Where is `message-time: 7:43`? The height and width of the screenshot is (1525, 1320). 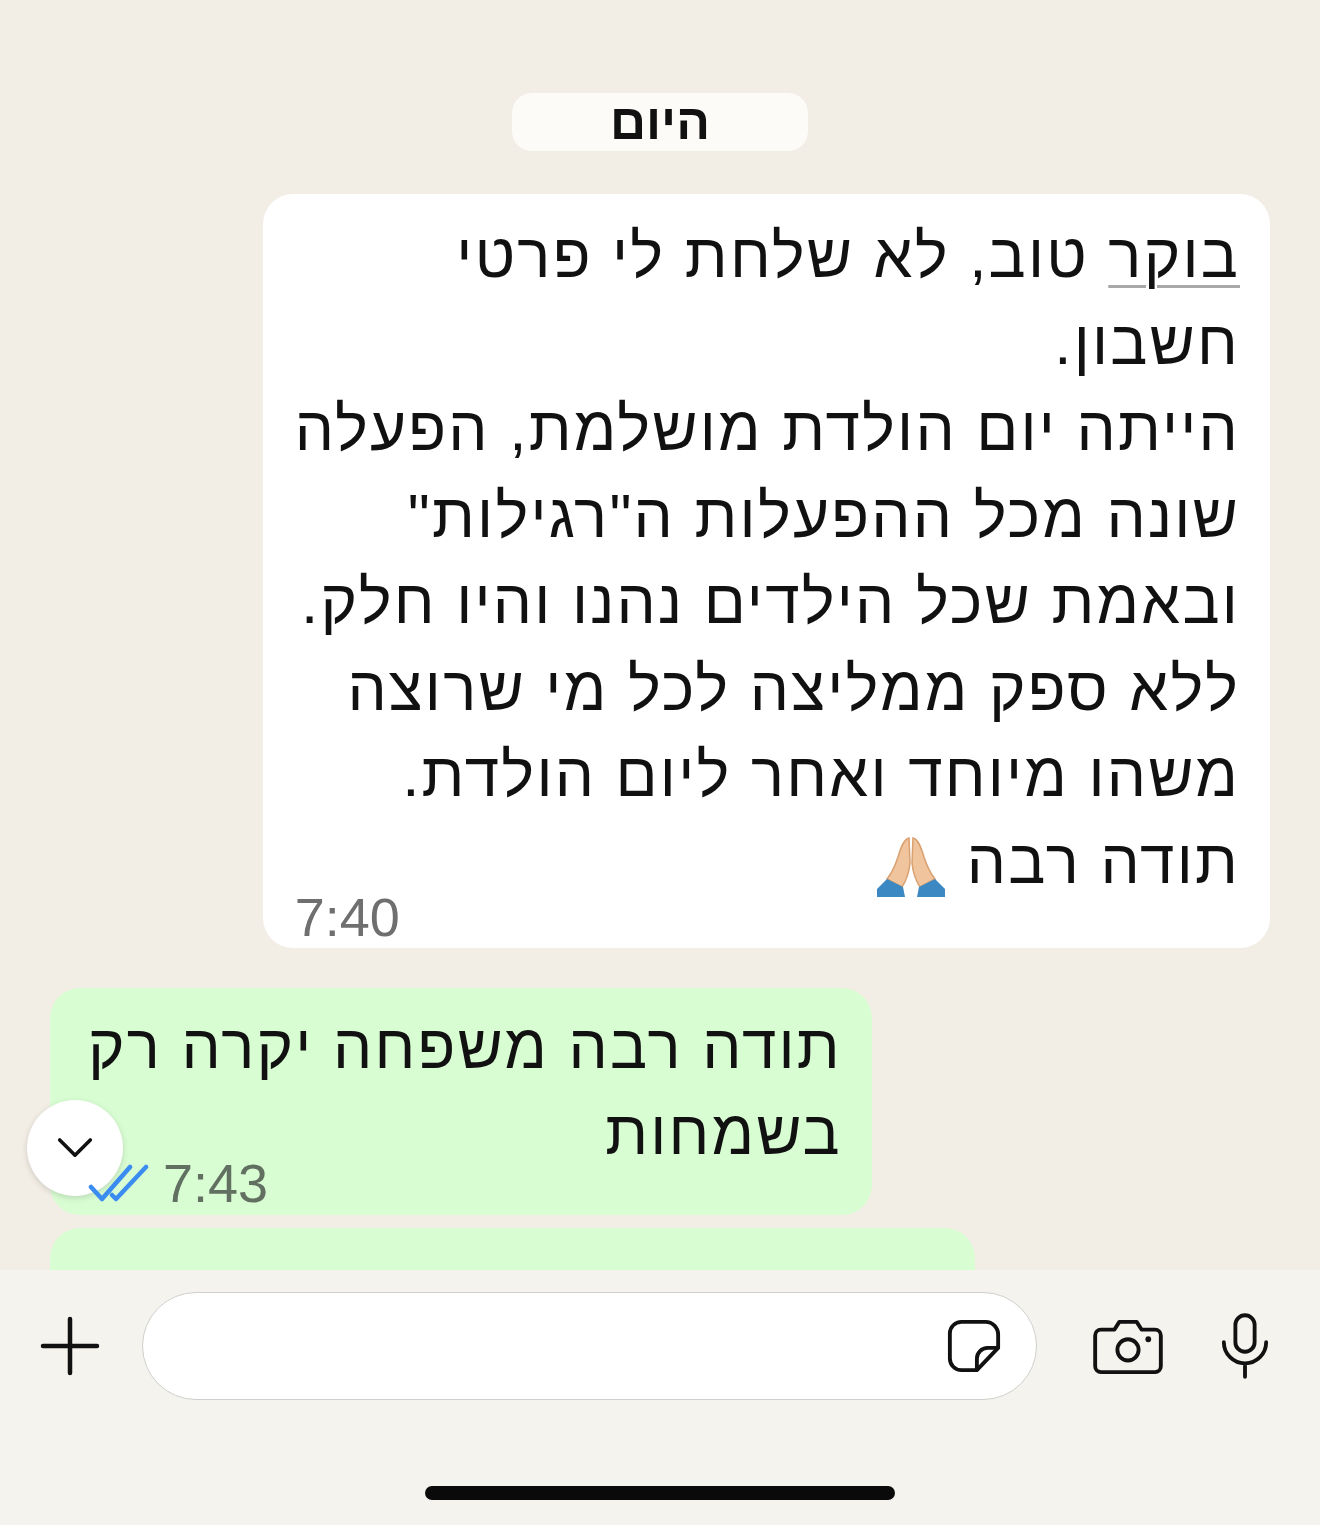
message-time: 7:43 is located at coordinates (216, 1183).